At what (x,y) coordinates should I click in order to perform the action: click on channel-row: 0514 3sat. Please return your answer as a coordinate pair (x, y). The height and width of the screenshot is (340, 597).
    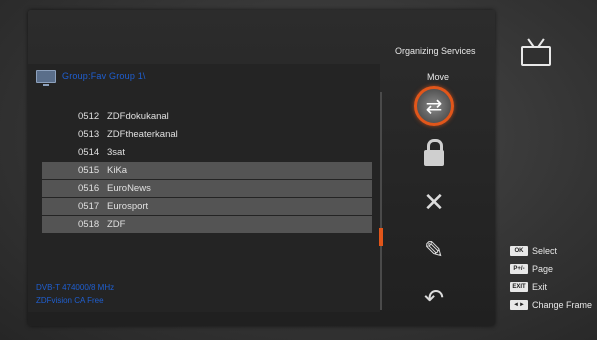
    Looking at the image, I should click on (207, 152).